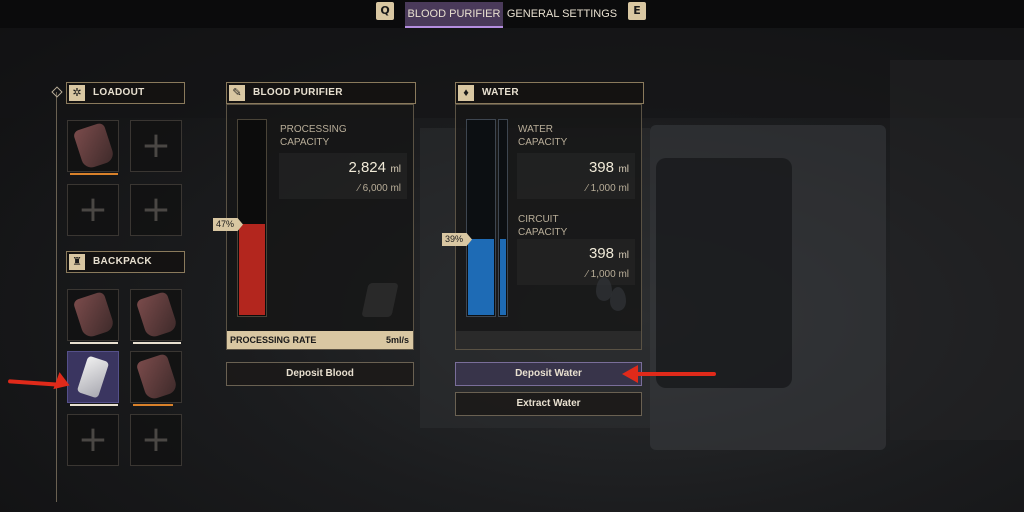  What do you see at coordinates (562, 14) in the screenshot?
I see `tab-general-settings: GENERAL SETTINGS` at bounding box center [562, 14].